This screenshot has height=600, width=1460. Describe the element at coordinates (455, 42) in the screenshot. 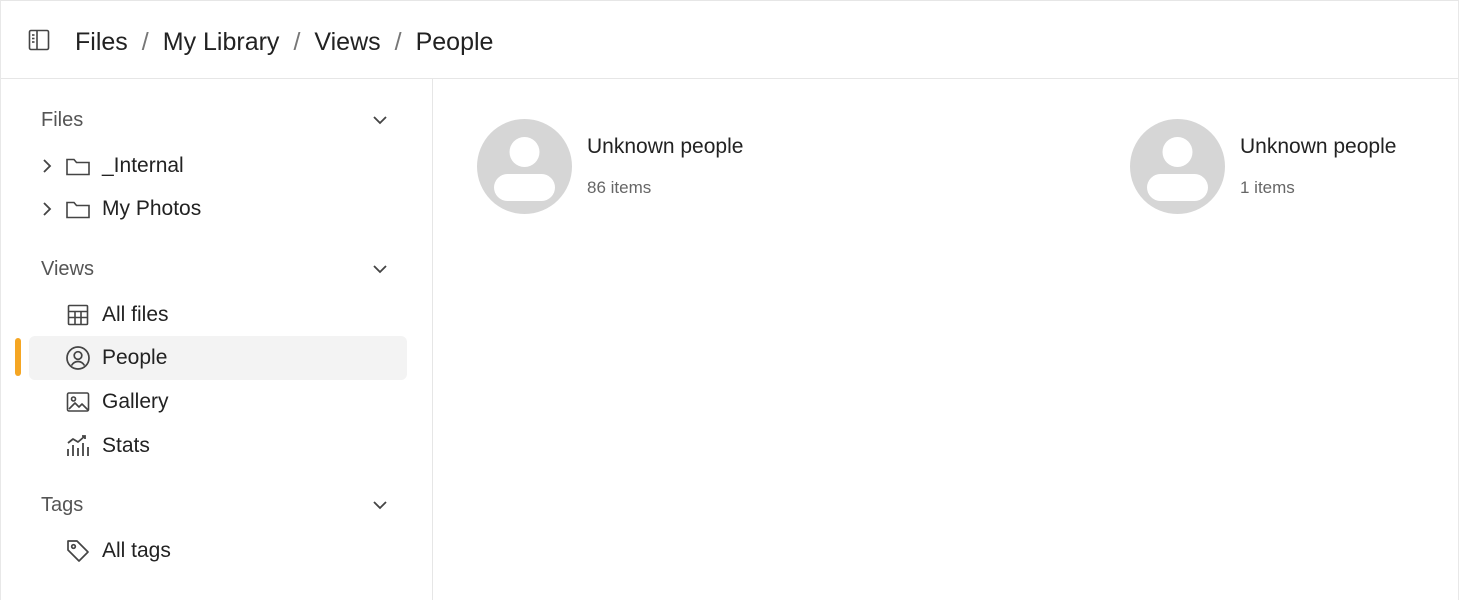

I see `breadcrumb-people: People` at that location.